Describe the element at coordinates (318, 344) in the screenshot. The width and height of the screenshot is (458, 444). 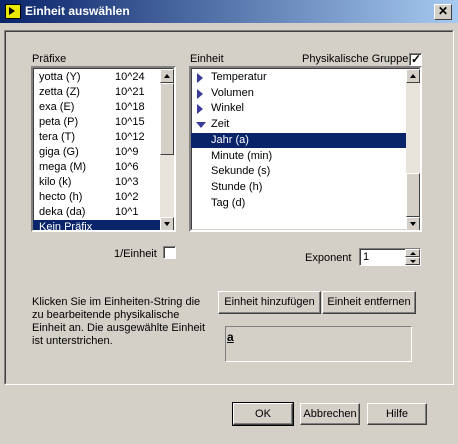
I see `unit-string-display: a` at that location.